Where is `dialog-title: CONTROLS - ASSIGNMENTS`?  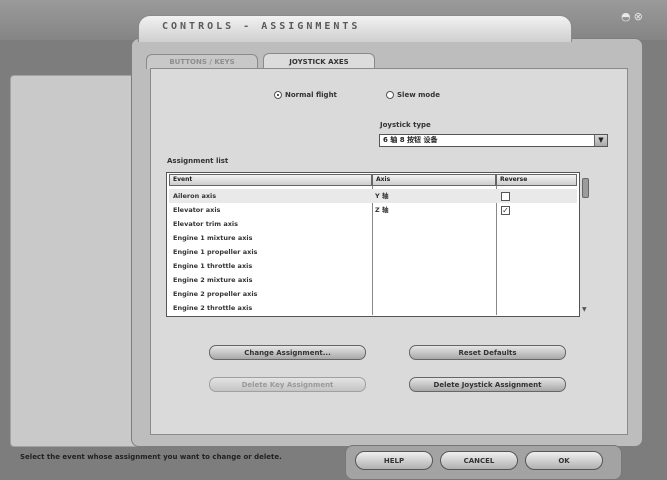
dialog-title: CONTROLS - ASSIGNMENTS is located at coordinates (261, 26).